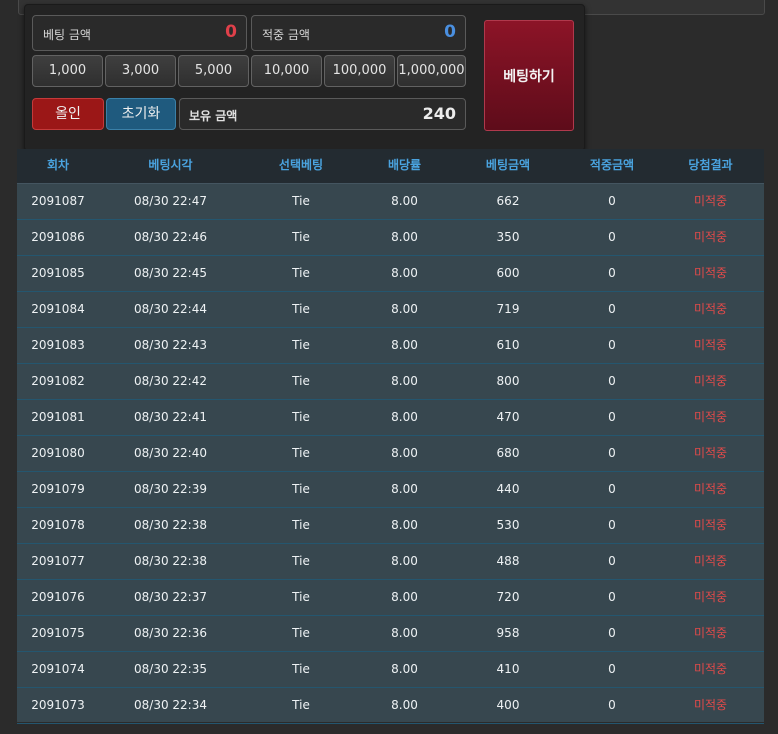 Image resolution: width=778 pixels, height=734 pixels. What do you see at coordinates (508, 273) in the screenshot?
I see `cell-bet-amount: 600` at bounding box center [508, 273].